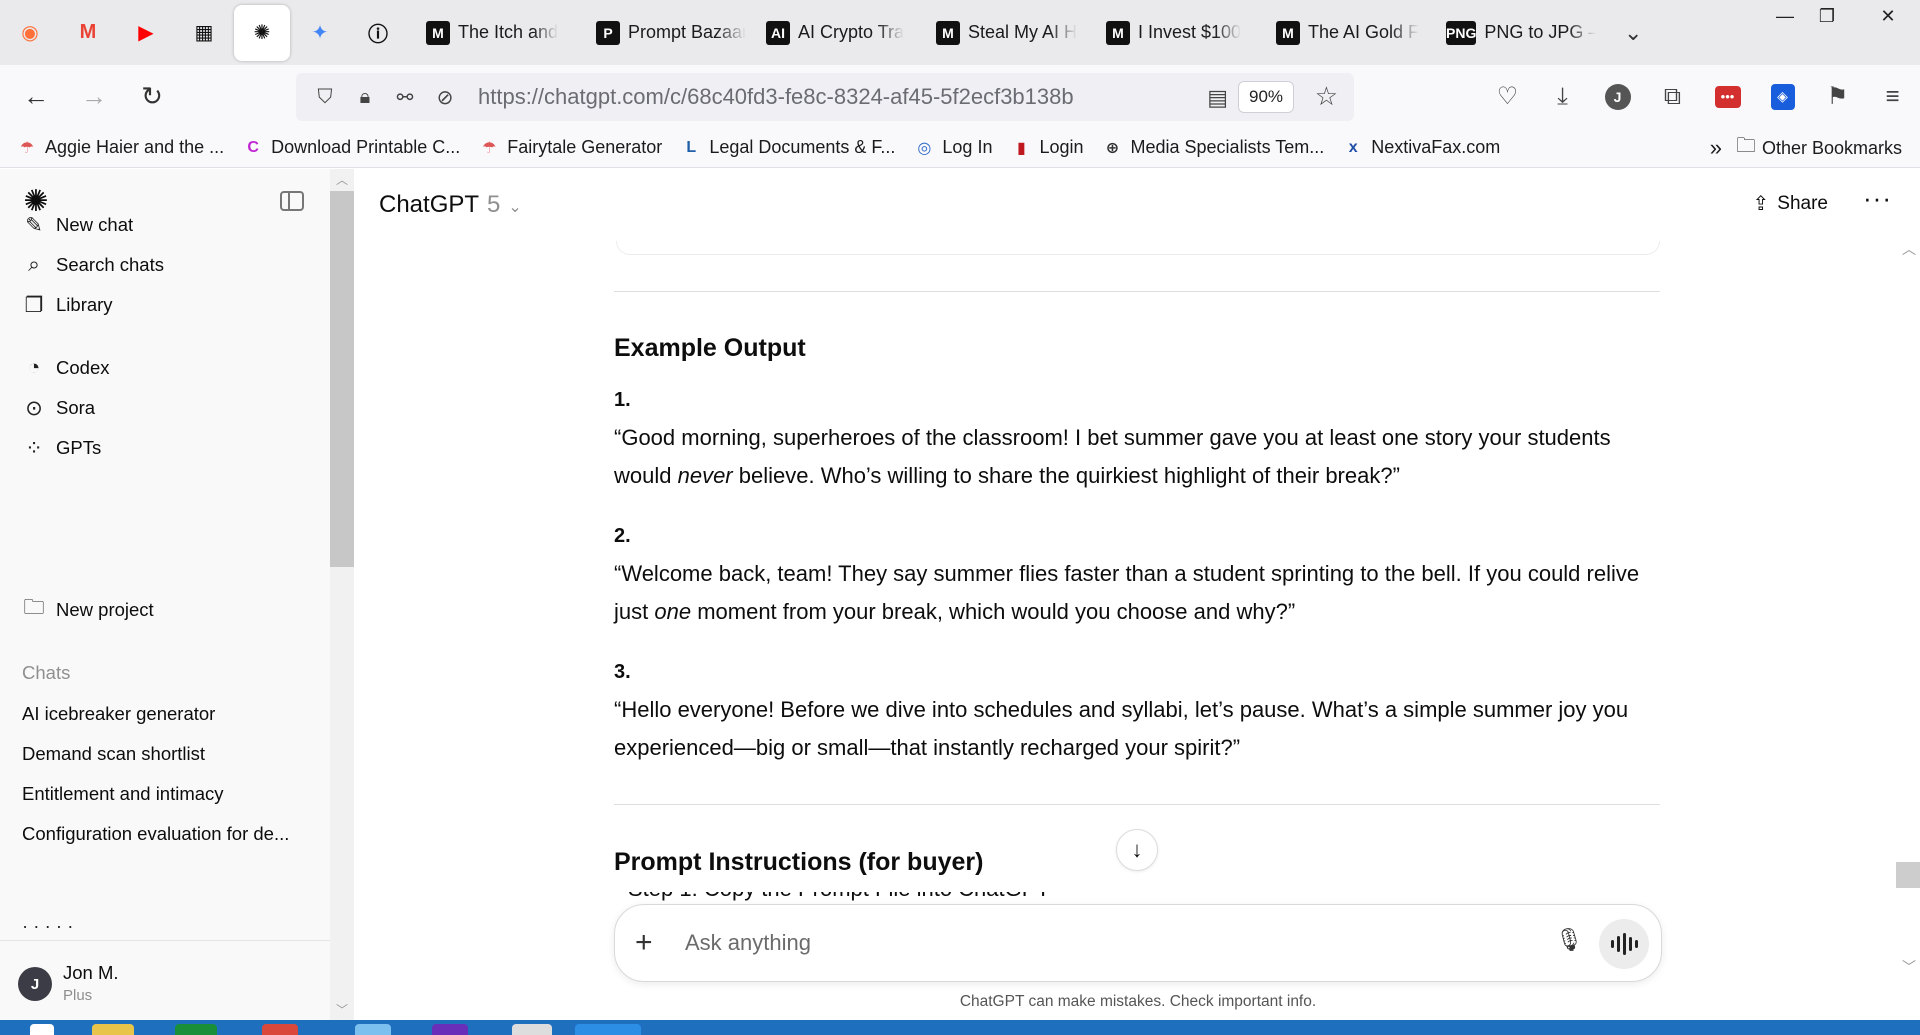 Image resolution: width=1920 pixels, height=1035 pixels. What do you see at coordinates (67, 305) in the screenshot?
I see `sidebar-item-library: ❐ Library` at bounding box center [67, 305].